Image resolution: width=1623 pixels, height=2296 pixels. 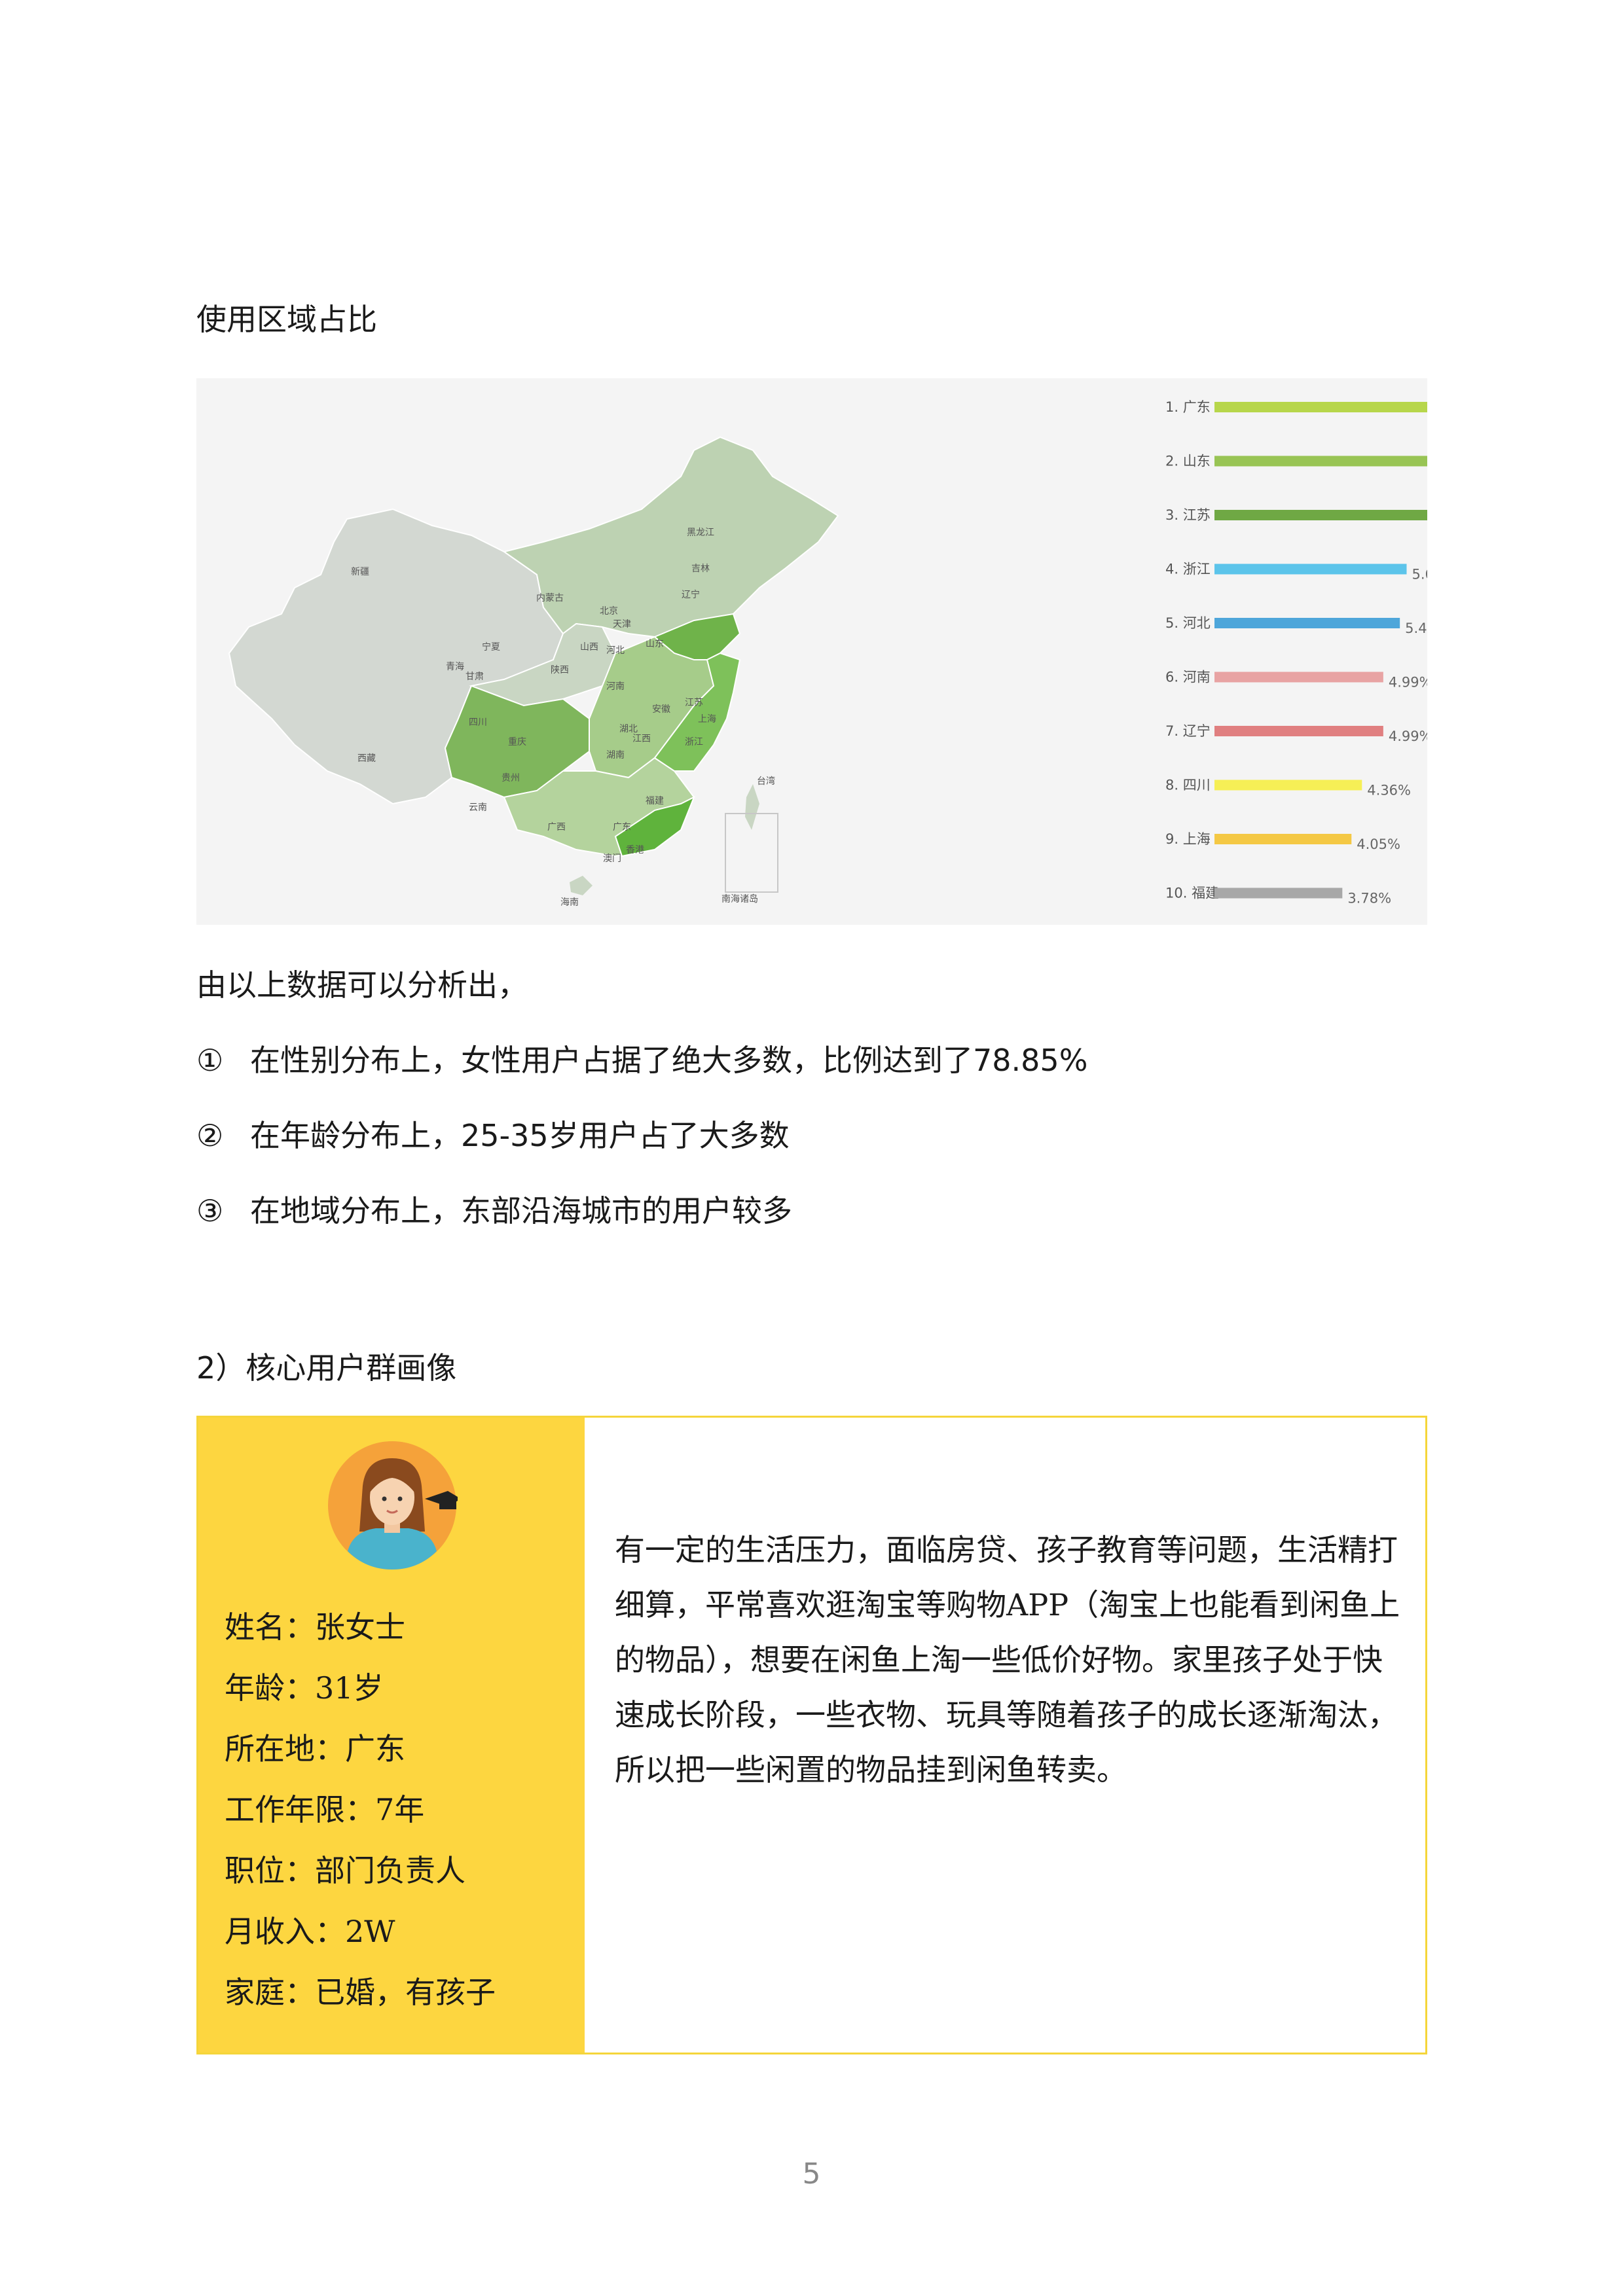 I want to click on map-base-north, so click(x=670, y=538).